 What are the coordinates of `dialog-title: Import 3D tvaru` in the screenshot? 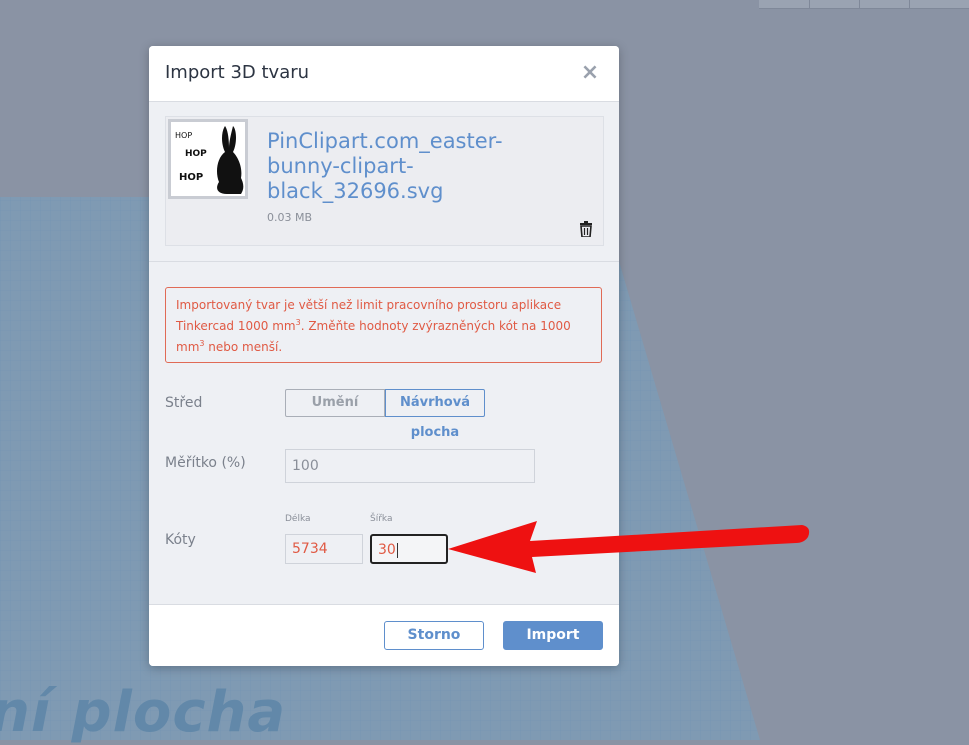 It's located at (237, 72).